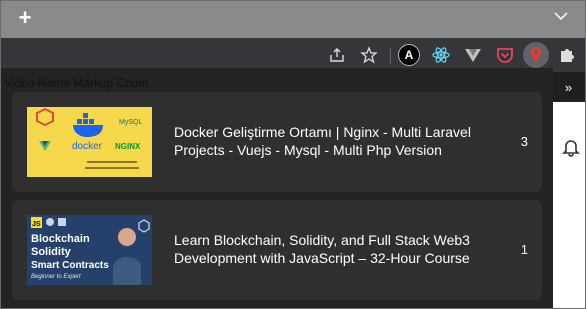  Describe the element at coordinates (37, 83) in the screenshot. I see `column-header-video-name: Video Name` at that location.